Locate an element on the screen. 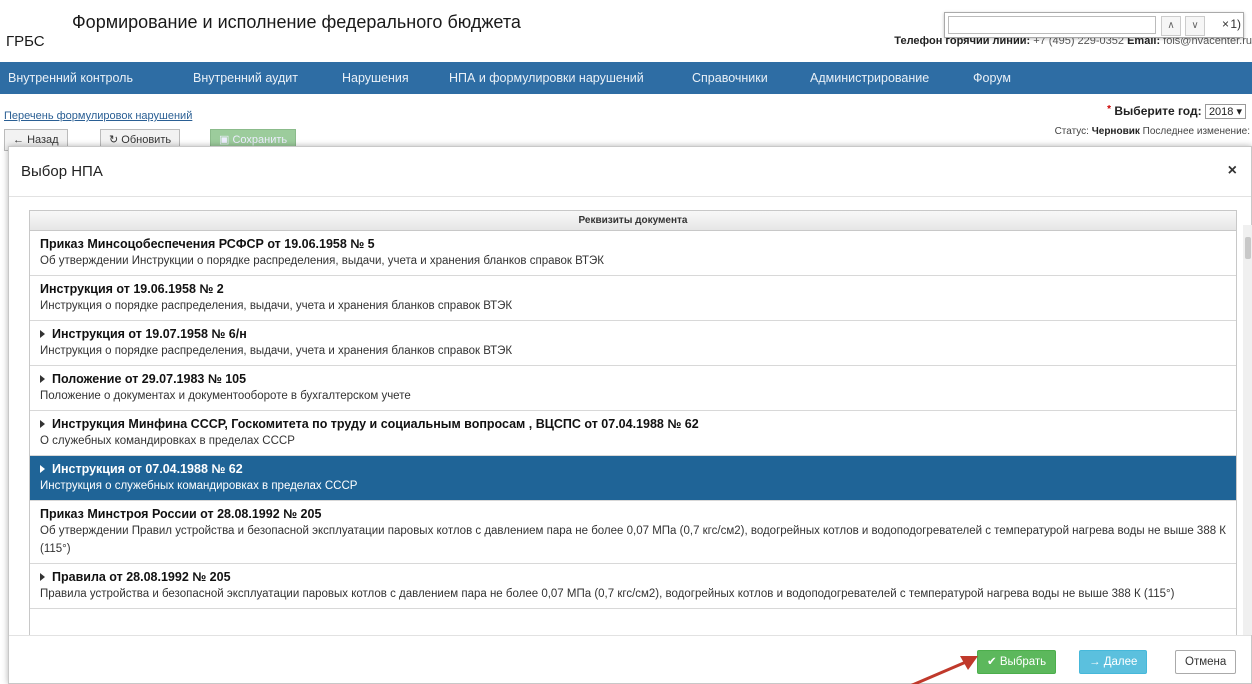 The height and width of the screenshot is (684, 1252). scrollbar-thumb is located at coordinates (1248, 248).